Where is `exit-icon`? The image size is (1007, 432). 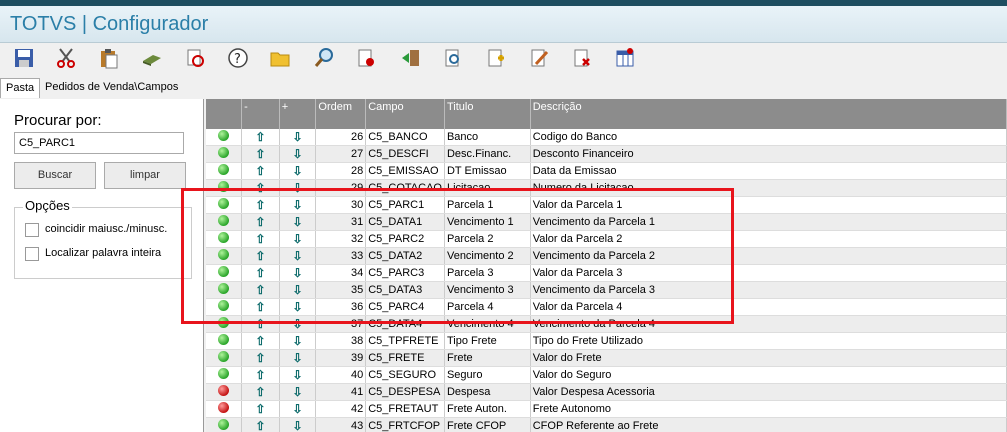
exit-icon is located at coordinates (411, 58).